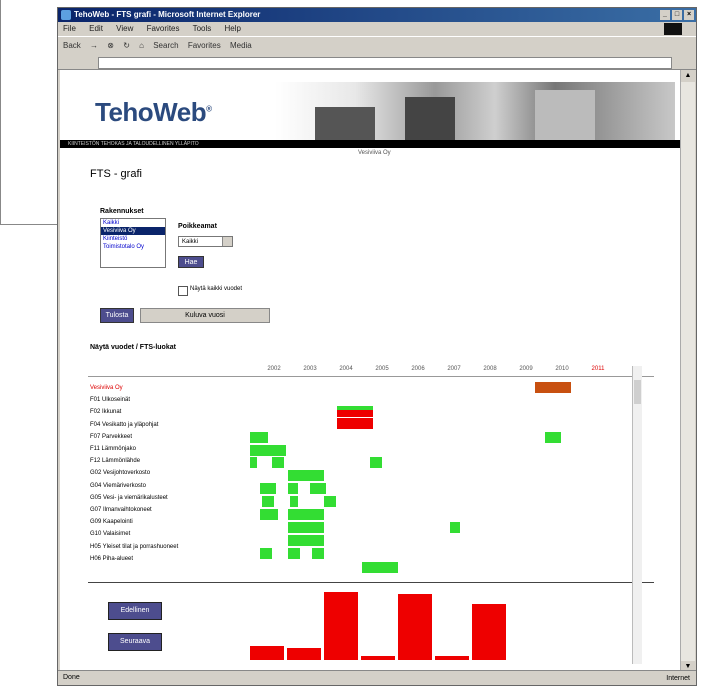 This screenshot has width=703, height=686. I want to click on stop-icon: ⊗, so click(110, 45).